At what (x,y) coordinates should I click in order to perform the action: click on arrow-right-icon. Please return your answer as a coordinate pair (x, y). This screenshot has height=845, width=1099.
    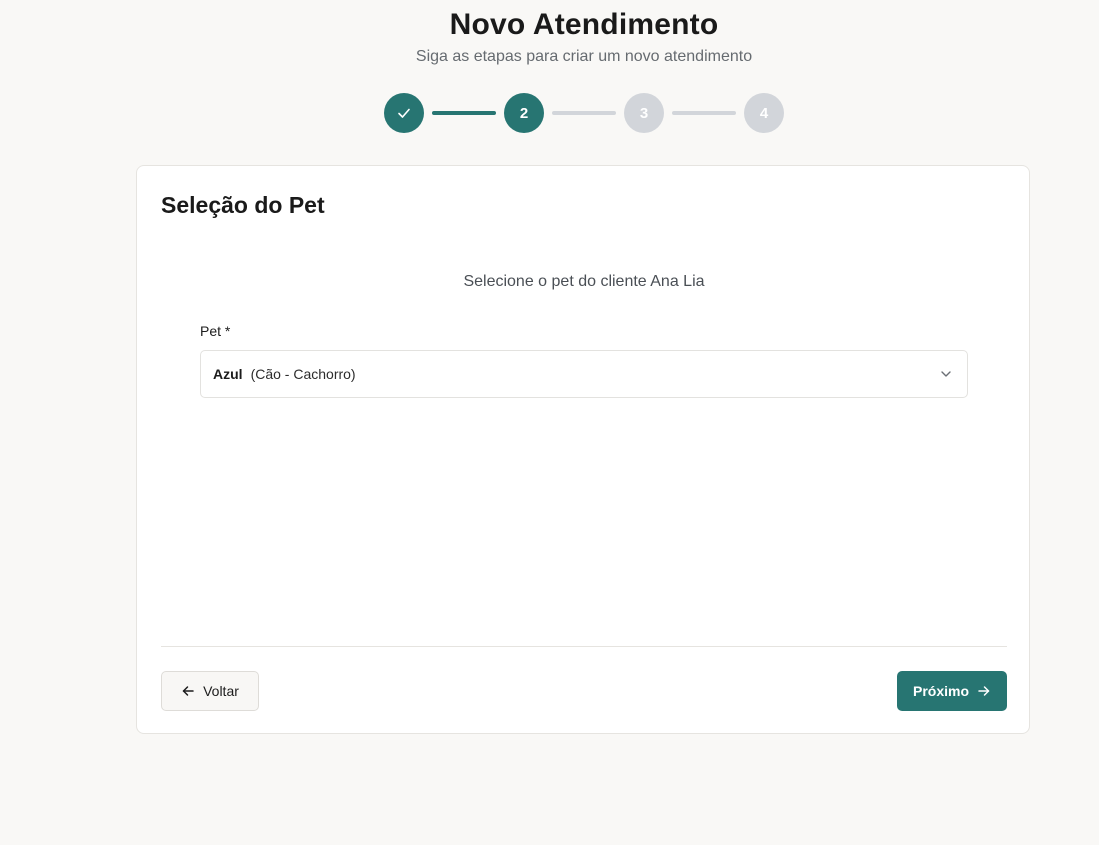
    Looking at the image, I should click on (984, 691).